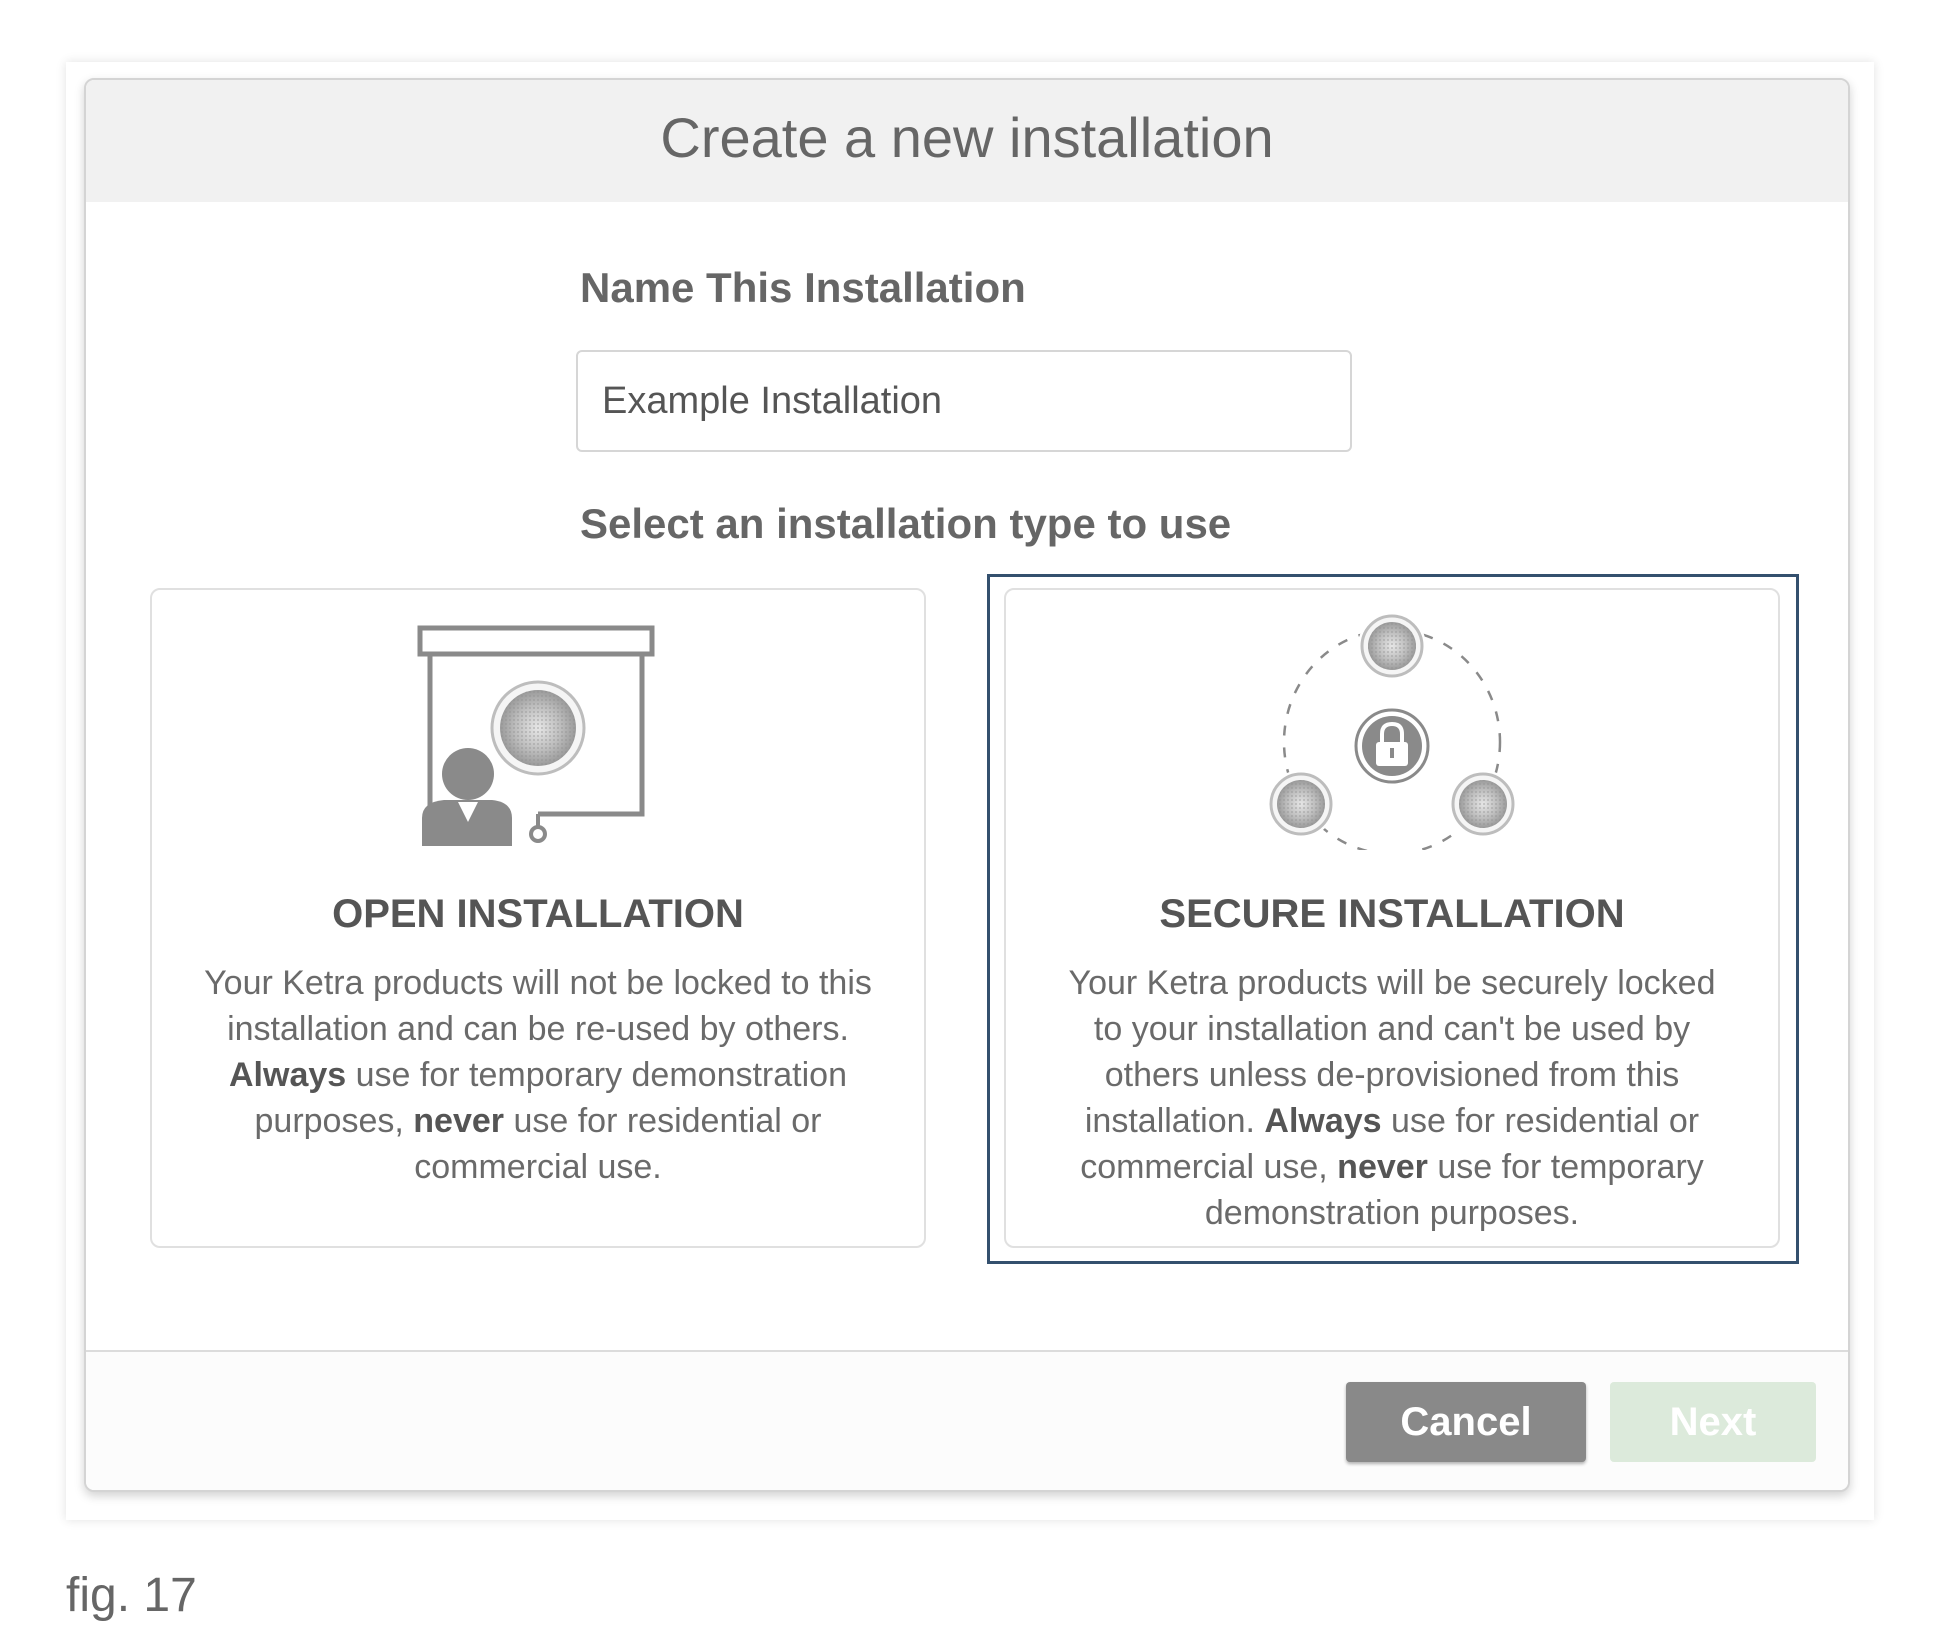 The image size is (1944, 1650). I want to click on name-installation-label: Name This Installation, so click(803, 287).